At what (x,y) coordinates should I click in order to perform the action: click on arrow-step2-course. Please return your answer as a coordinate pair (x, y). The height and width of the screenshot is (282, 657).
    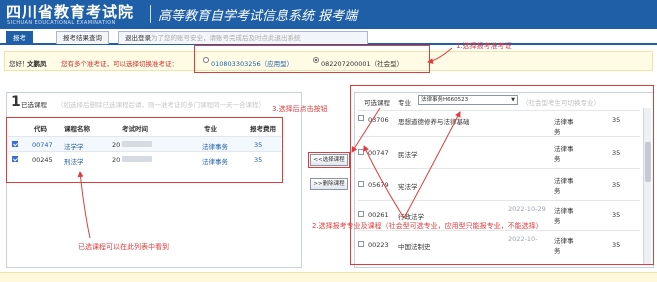
    Looking at the image, I should click on (384, 182).